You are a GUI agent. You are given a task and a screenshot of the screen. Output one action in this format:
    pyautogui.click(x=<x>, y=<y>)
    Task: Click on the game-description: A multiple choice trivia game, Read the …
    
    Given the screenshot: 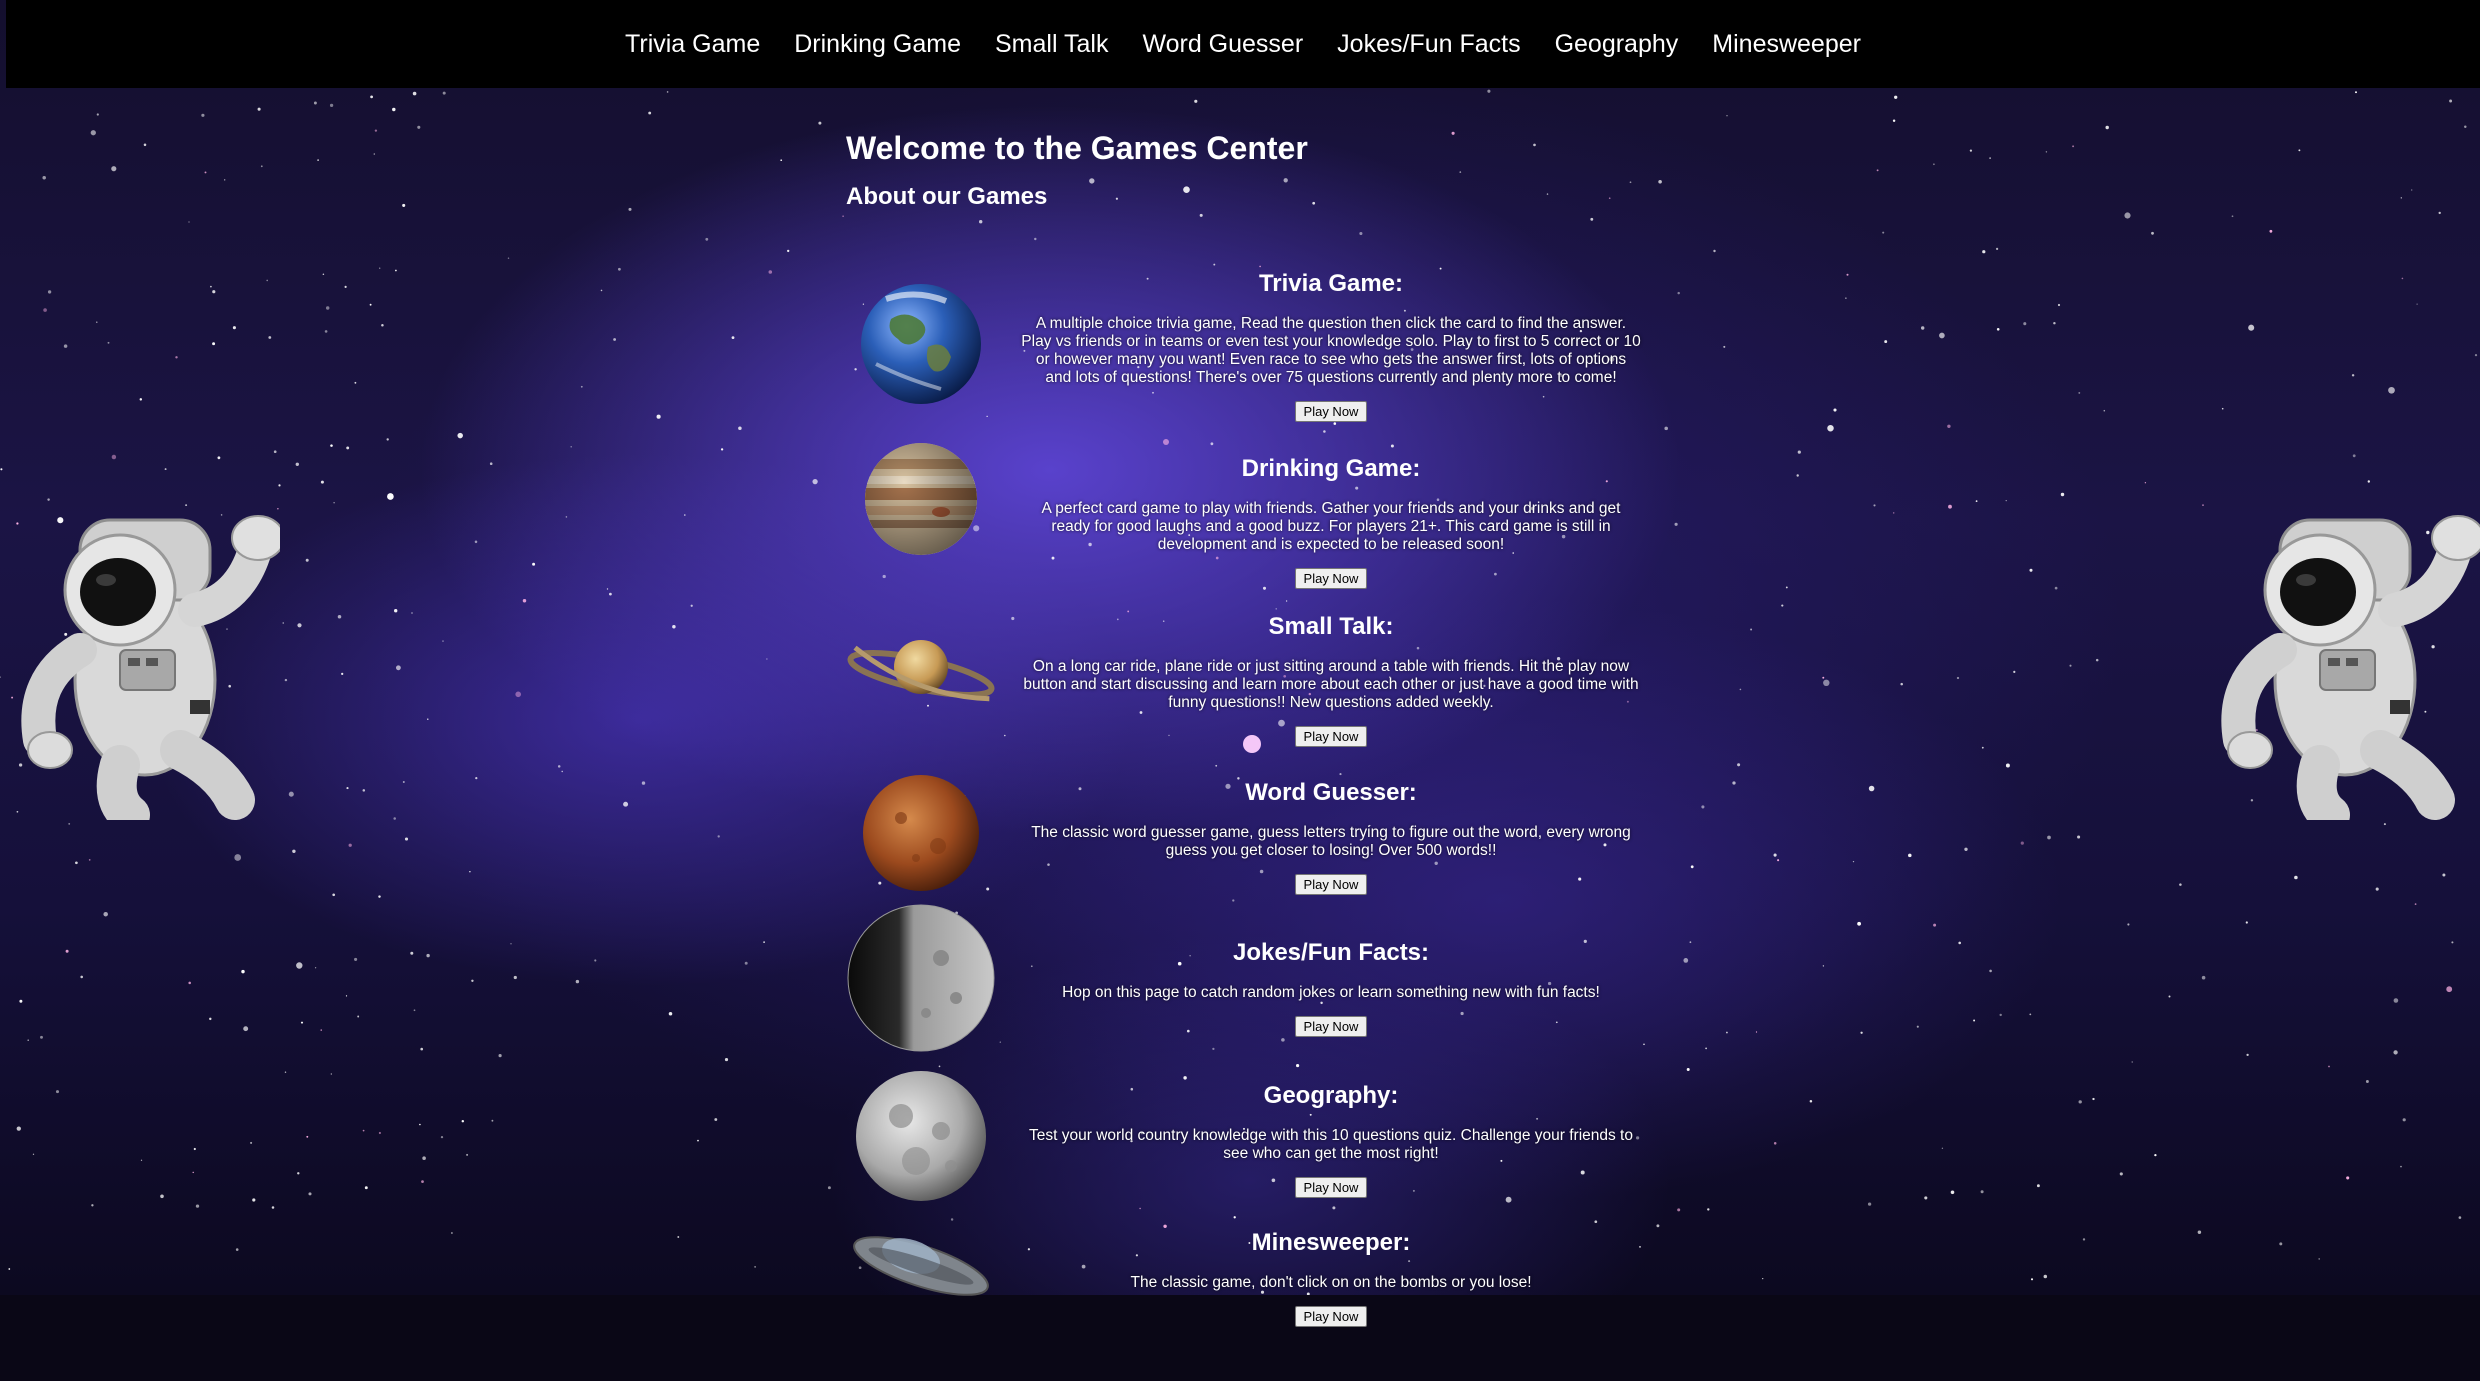 What is the action you would take?
    pyautogui.click(x=1331, y=350)
    